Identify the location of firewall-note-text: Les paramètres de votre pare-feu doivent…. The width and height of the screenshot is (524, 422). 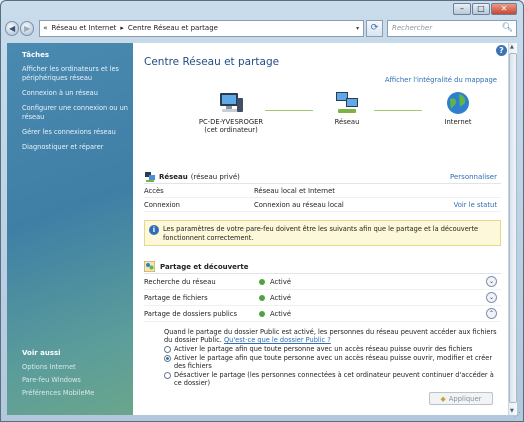
(321, 233).